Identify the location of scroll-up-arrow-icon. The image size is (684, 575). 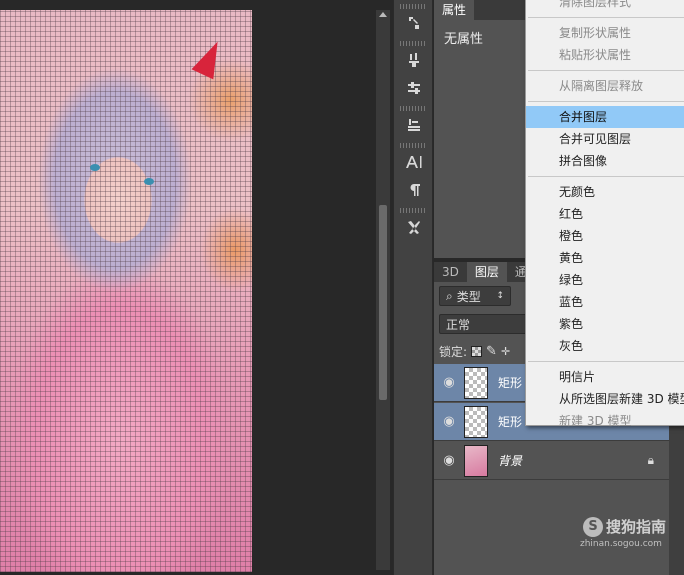
(383, 14).